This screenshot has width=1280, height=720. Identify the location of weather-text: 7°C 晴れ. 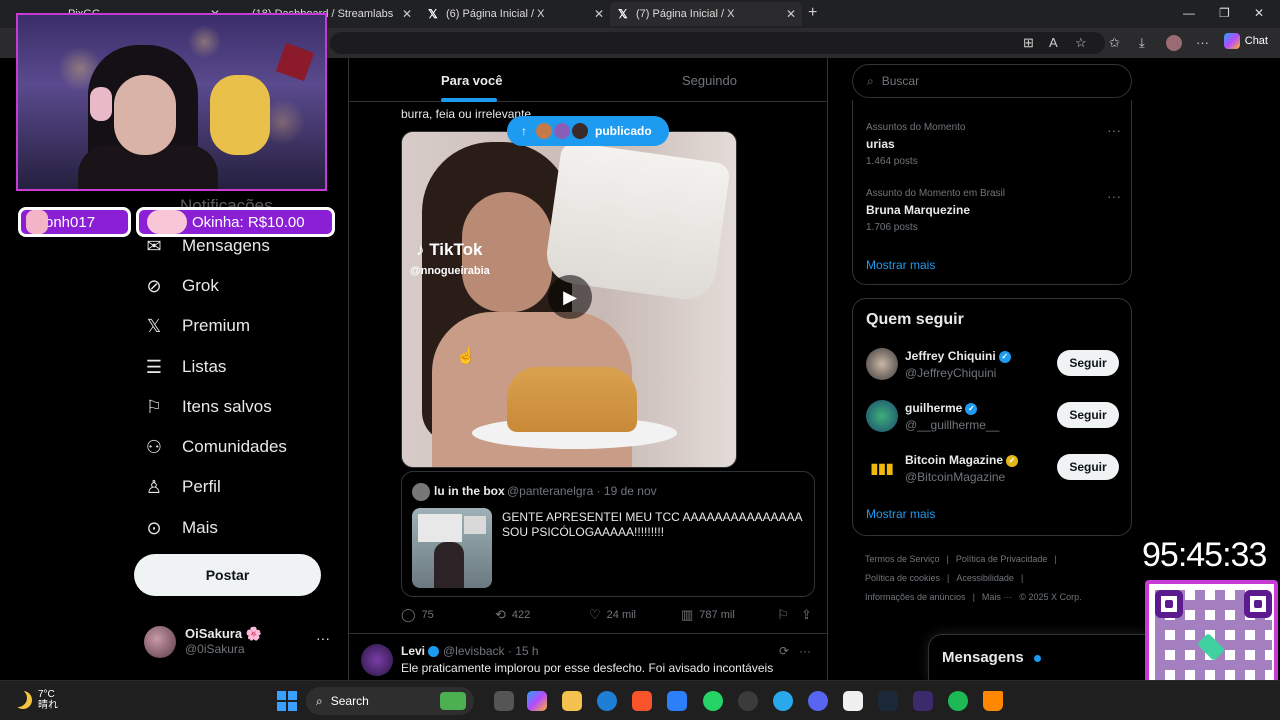
(48, 700).